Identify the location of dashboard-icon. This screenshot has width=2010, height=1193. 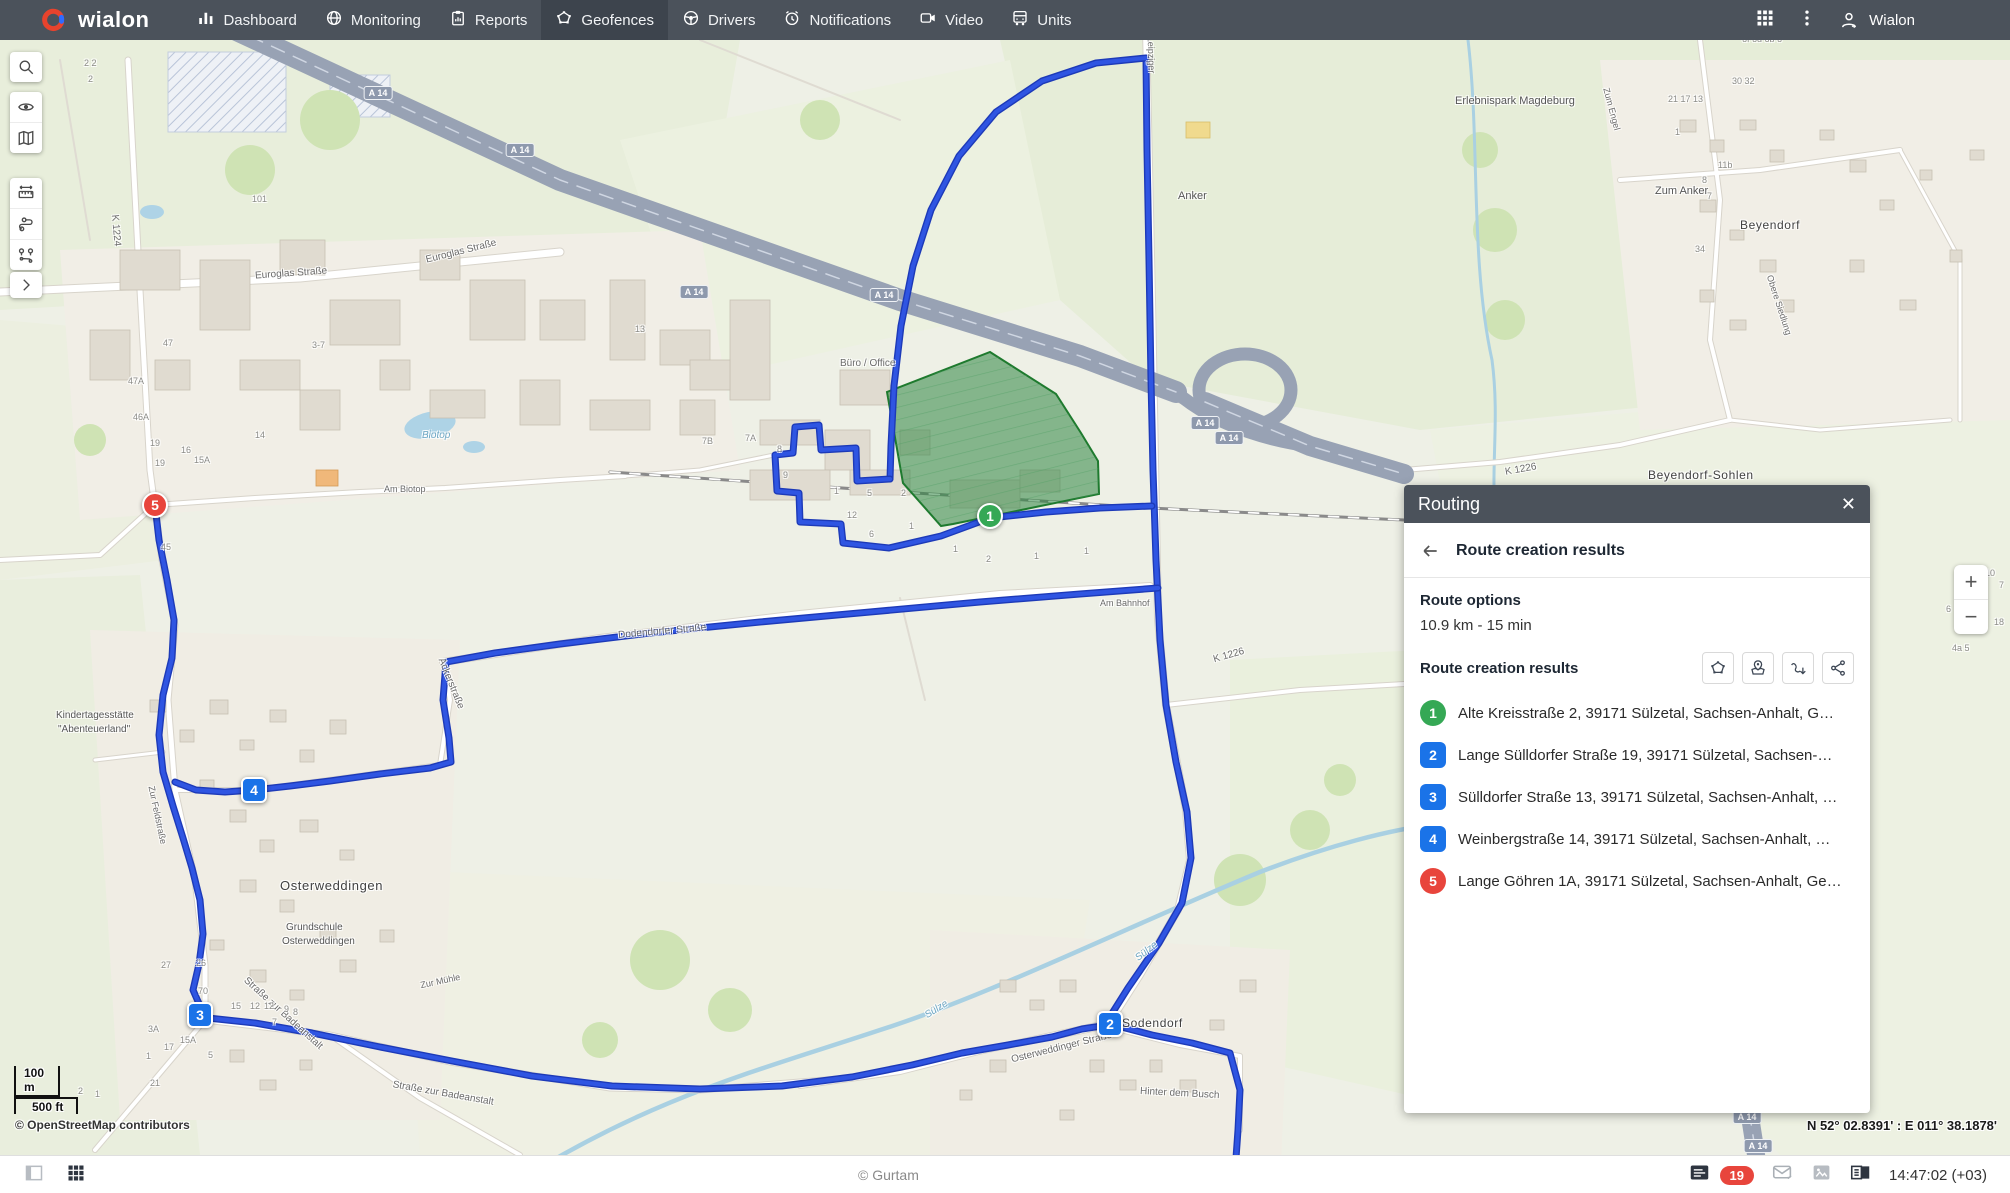
(206, 20).